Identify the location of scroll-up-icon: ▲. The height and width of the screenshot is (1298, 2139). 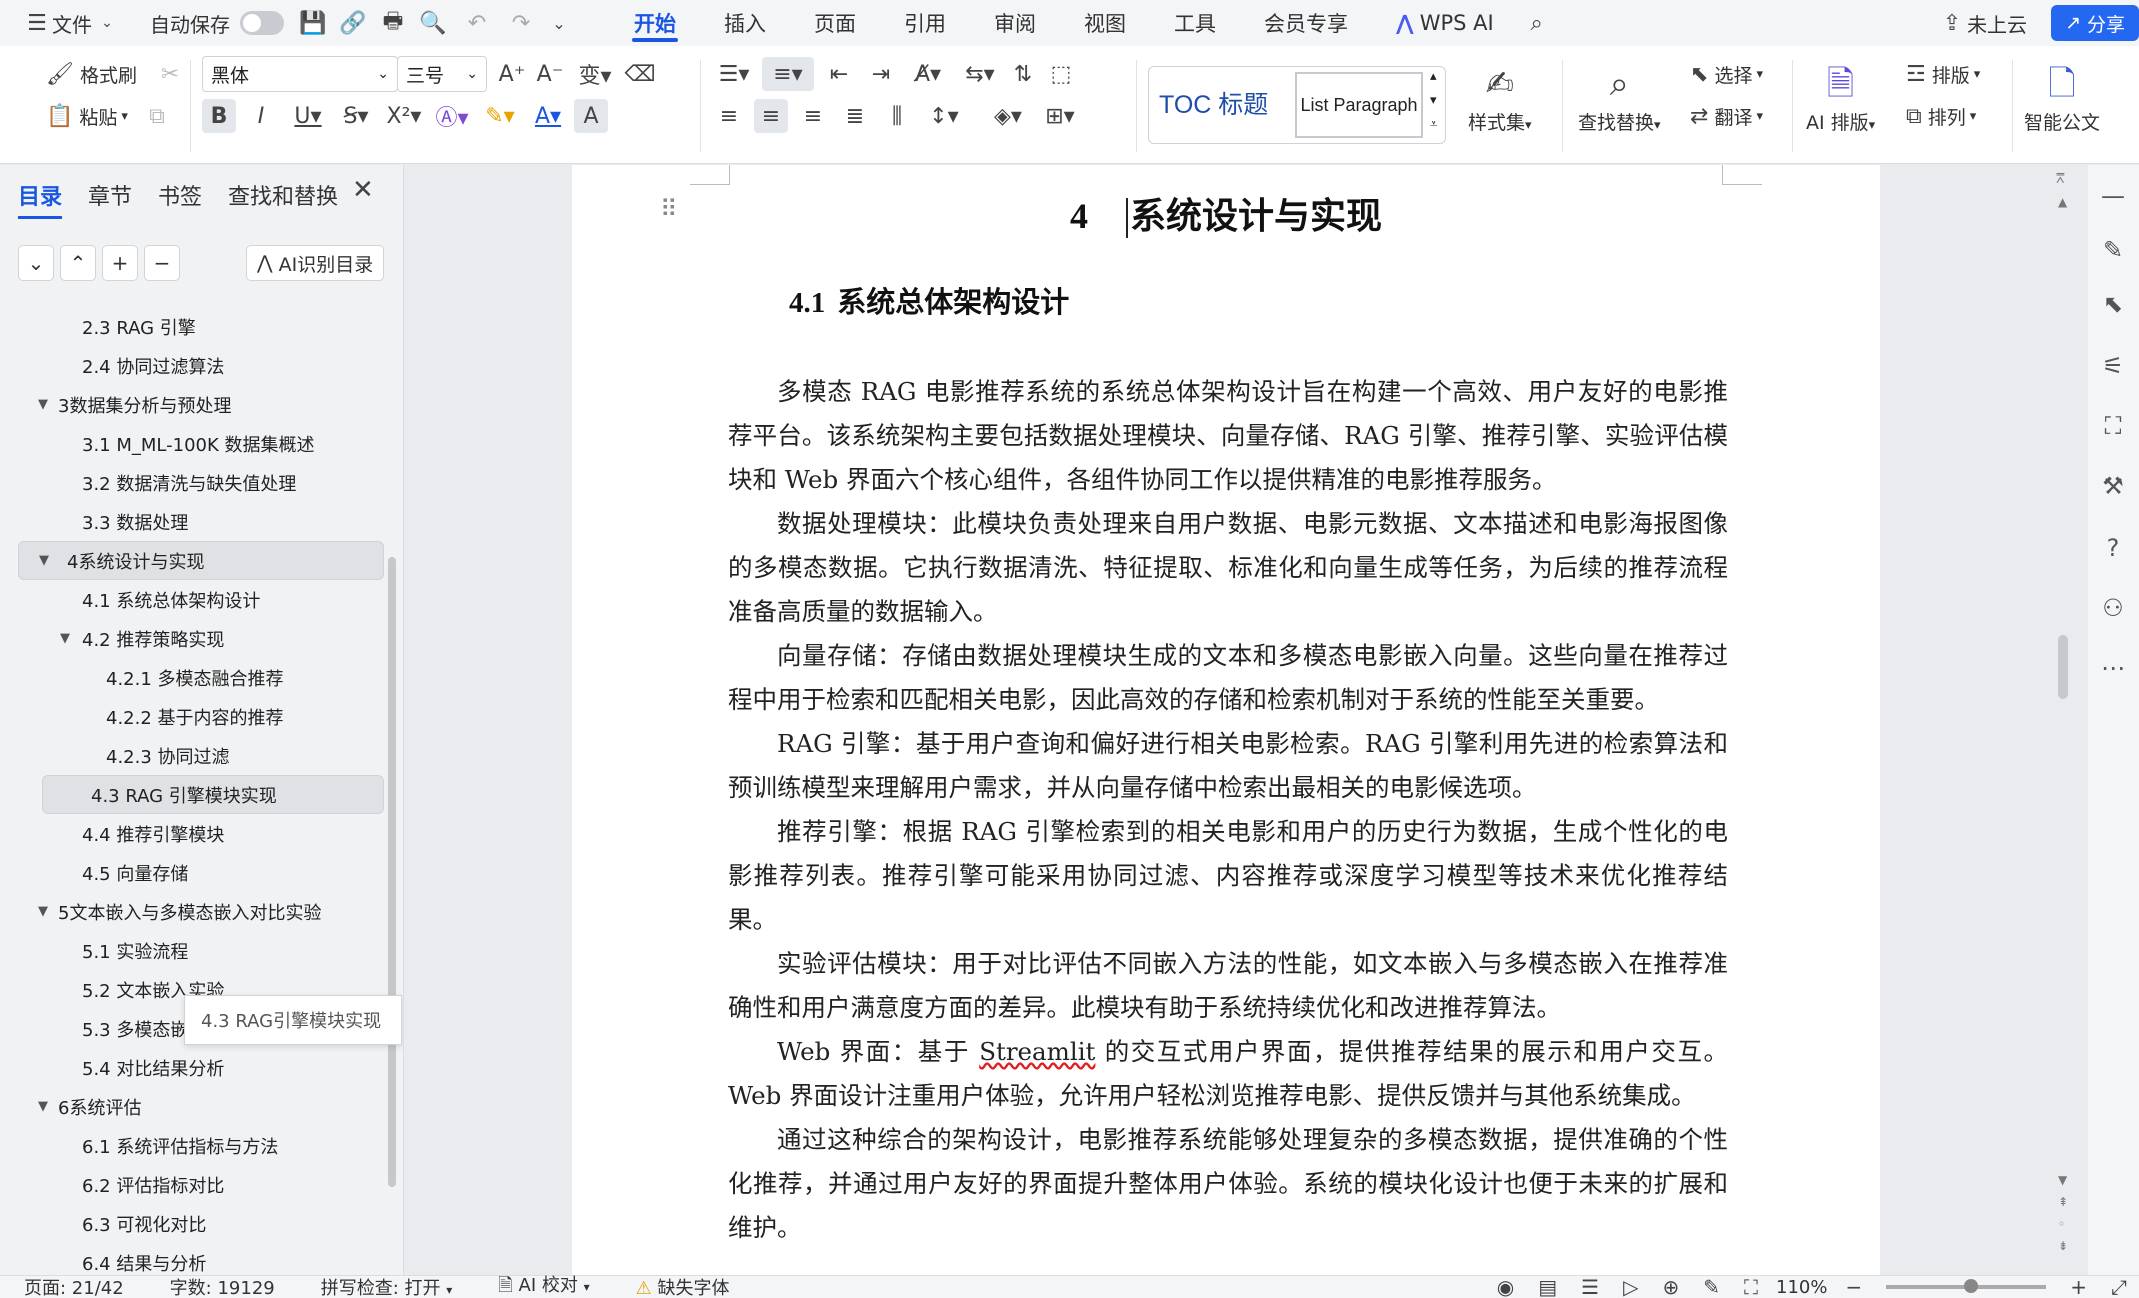
(2062, 202).